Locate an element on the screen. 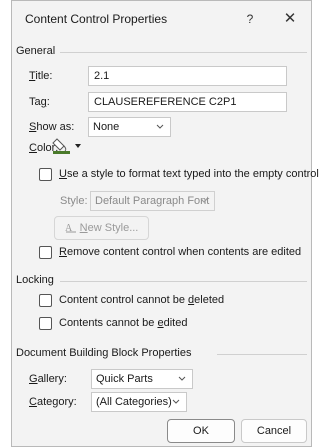 The height and width of the screenshot is (448, 322). cannot-edit-label: Contents cannot be edited is located at coordinates (123, 323).